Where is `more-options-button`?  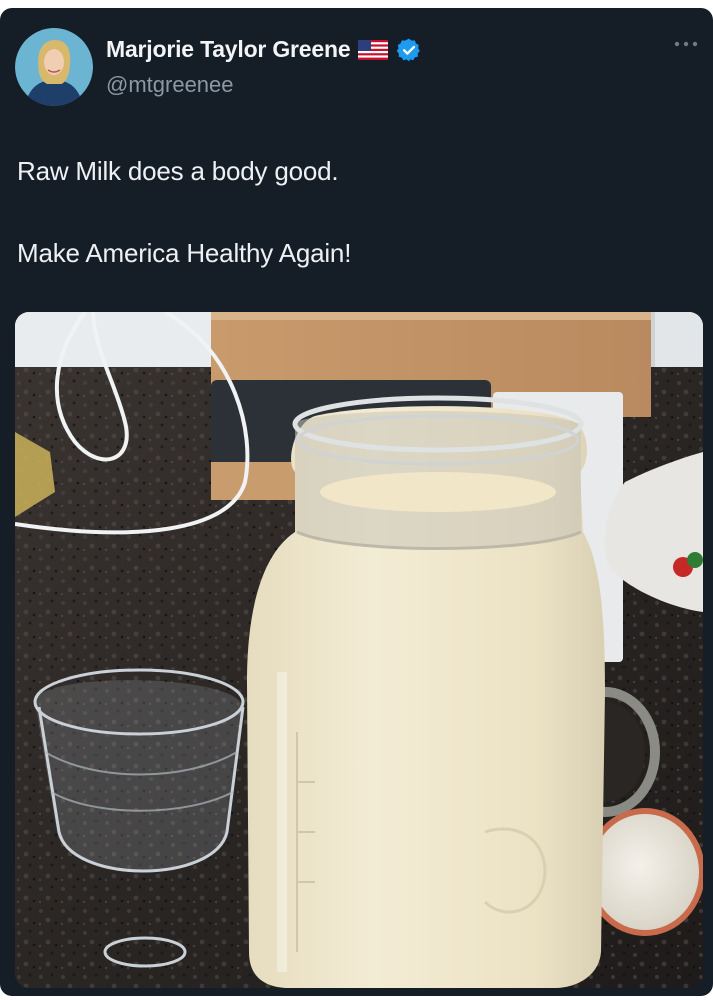
more-options-button is located at coordinates (686, 44).